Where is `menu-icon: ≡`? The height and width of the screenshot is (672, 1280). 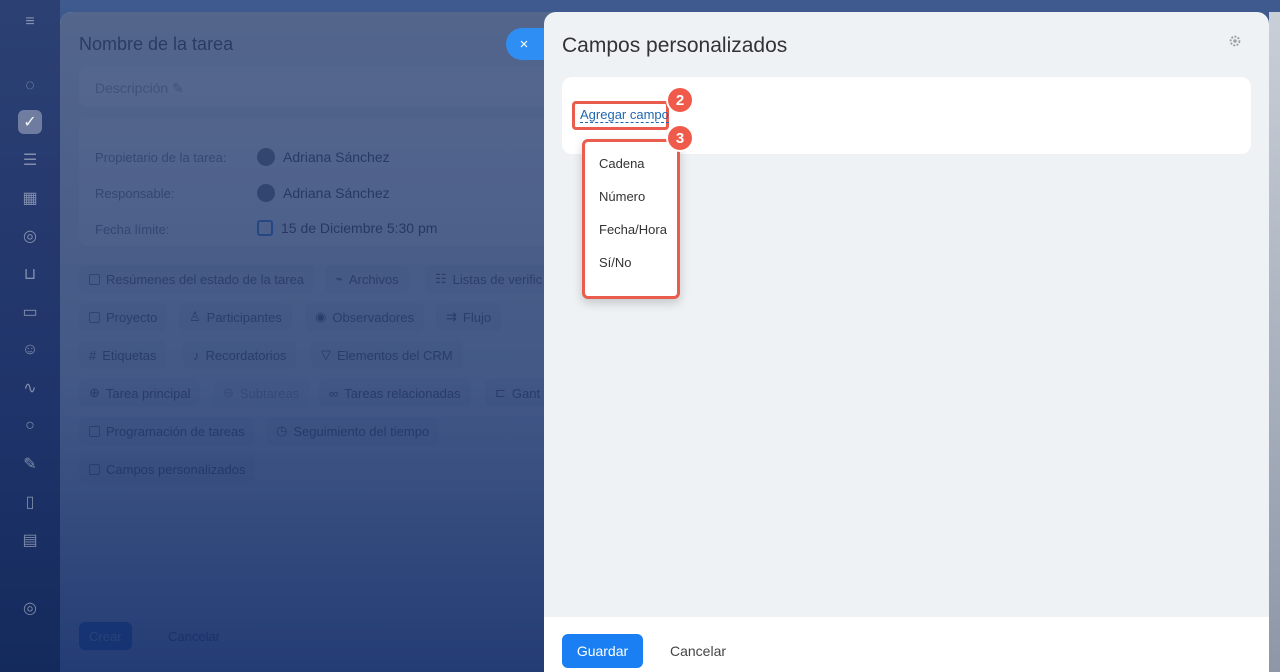
menu-icon: ≡ is located at coordinates (30, 22).